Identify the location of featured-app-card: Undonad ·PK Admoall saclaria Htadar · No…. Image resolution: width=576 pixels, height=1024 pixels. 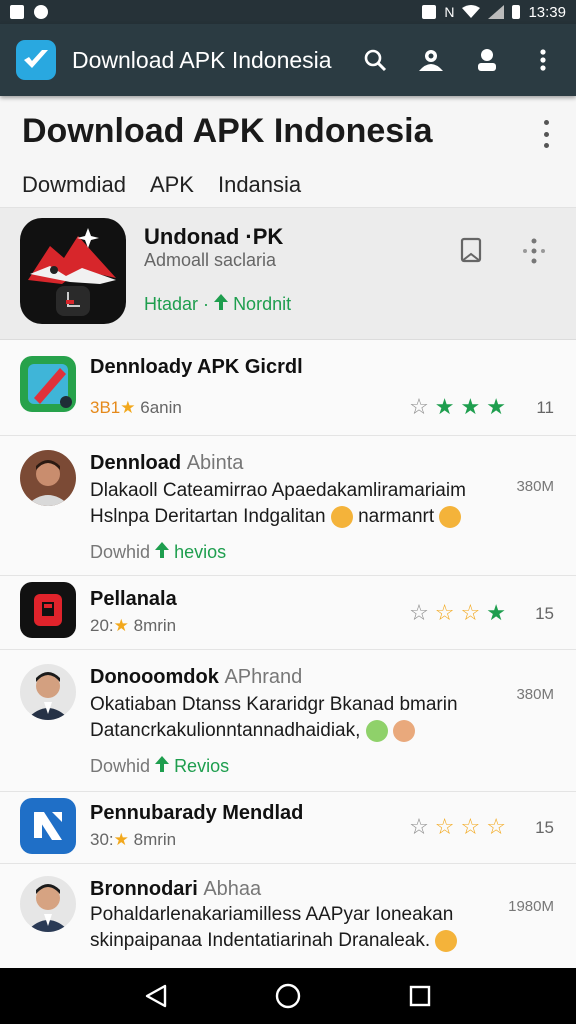
(288, 274).